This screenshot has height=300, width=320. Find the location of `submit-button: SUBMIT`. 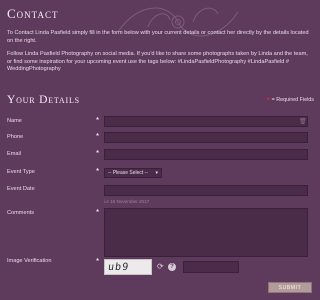

submit-button: SUBMIT is located at coordinates (290, 287).